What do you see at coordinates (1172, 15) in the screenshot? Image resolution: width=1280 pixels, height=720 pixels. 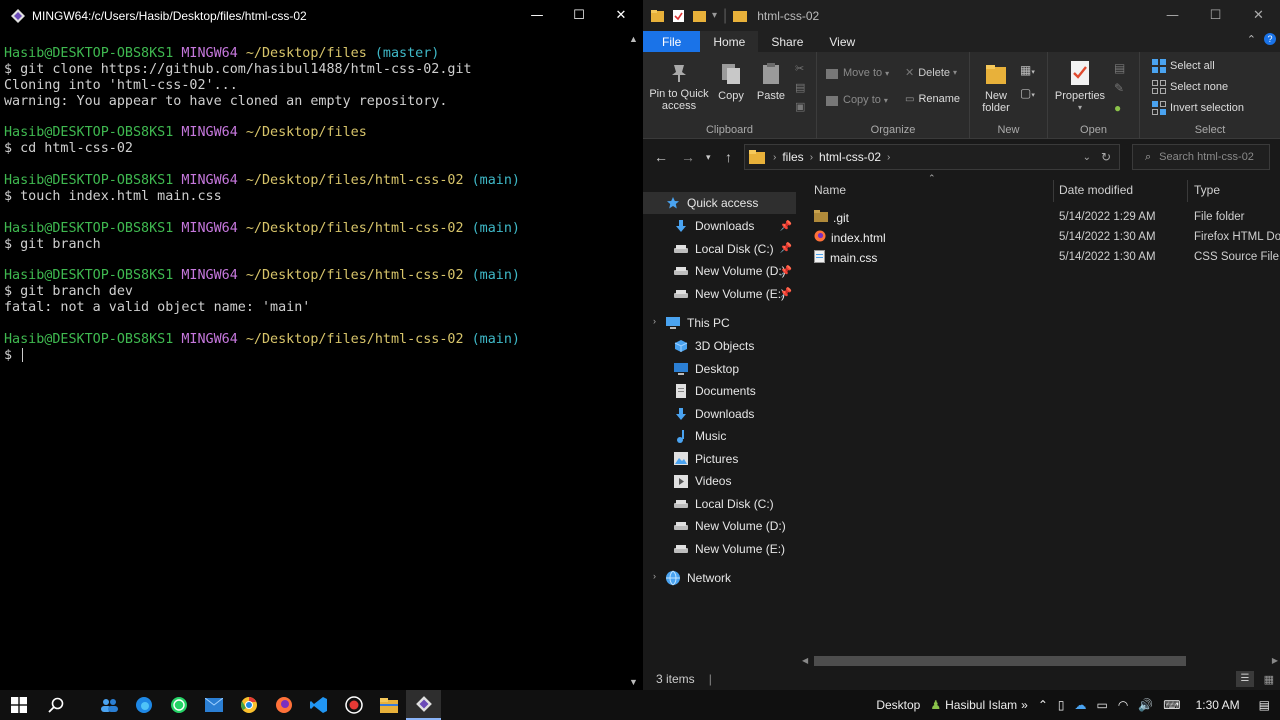 I see `minimize-button: —` at bounding box center [1172, 15].